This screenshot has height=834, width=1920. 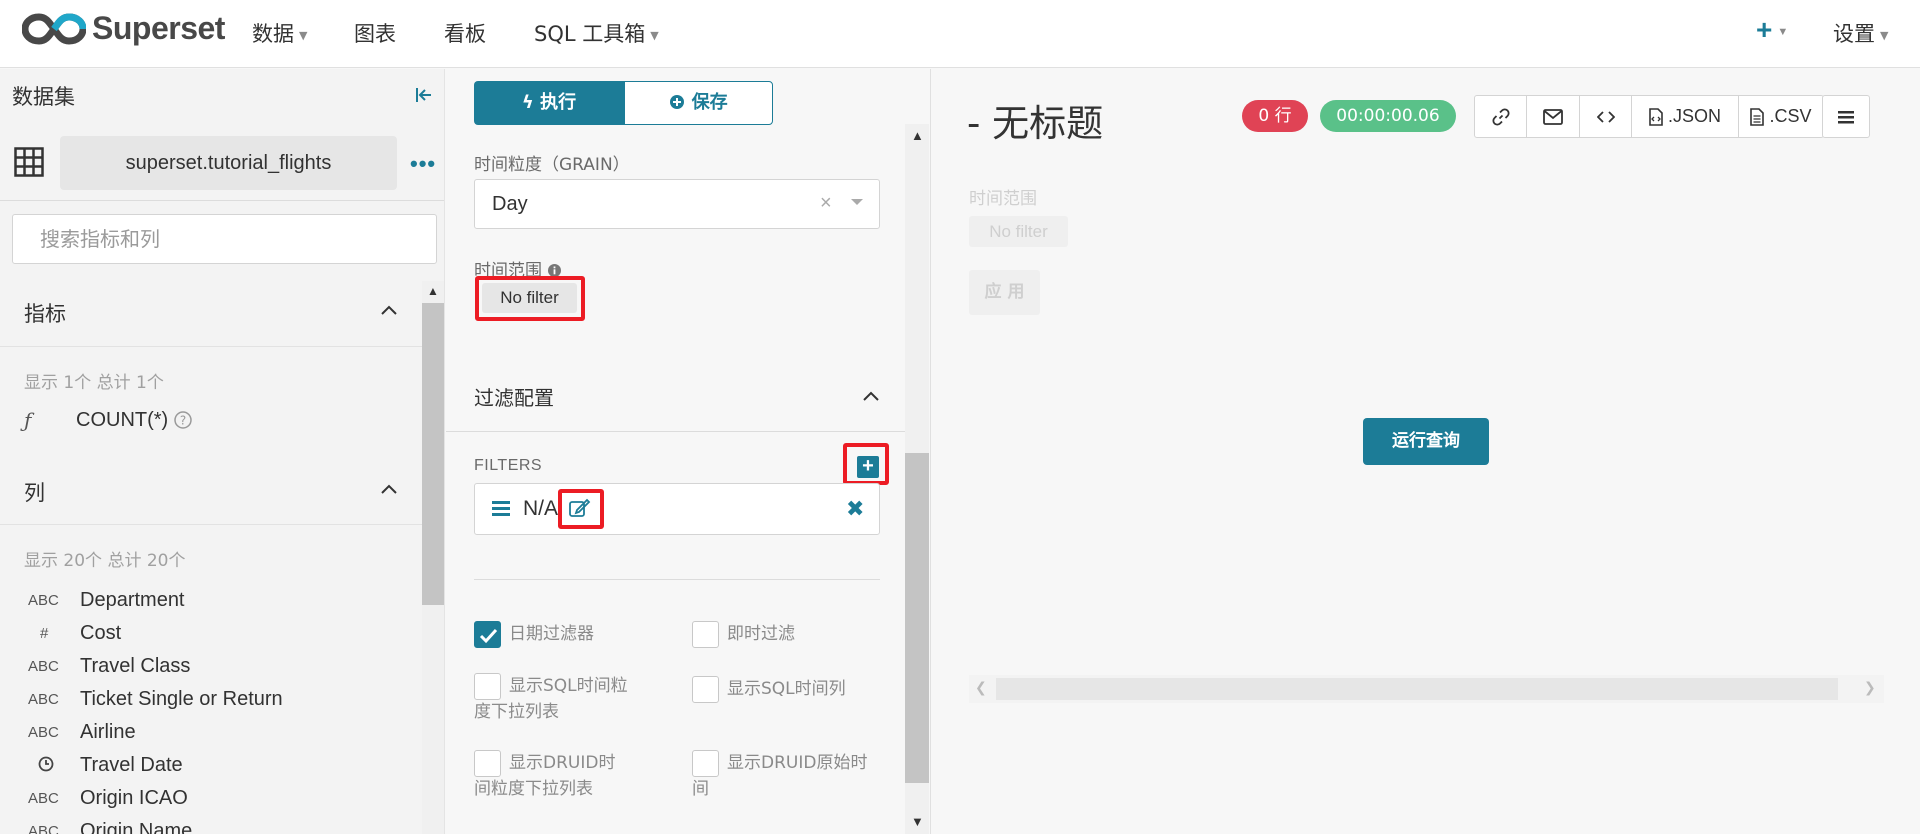 What do you see at coordinates (1854, 34) in the screenshot?
I see `settings-label: 设置` at bounding box center [1854, 34].